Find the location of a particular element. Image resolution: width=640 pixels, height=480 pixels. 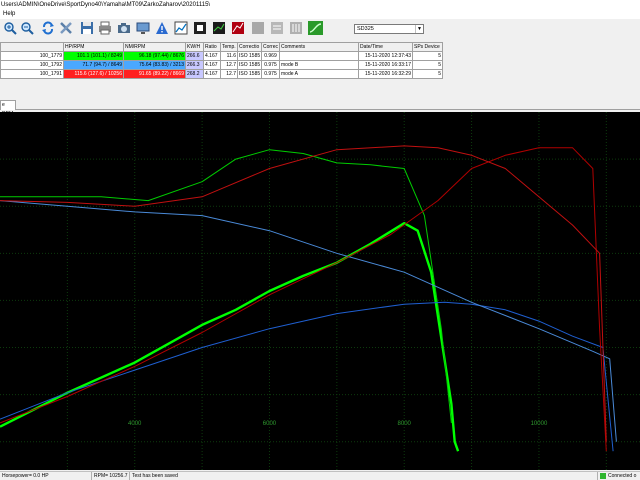

col-header: Ratio is located at coordinates (212, 47).